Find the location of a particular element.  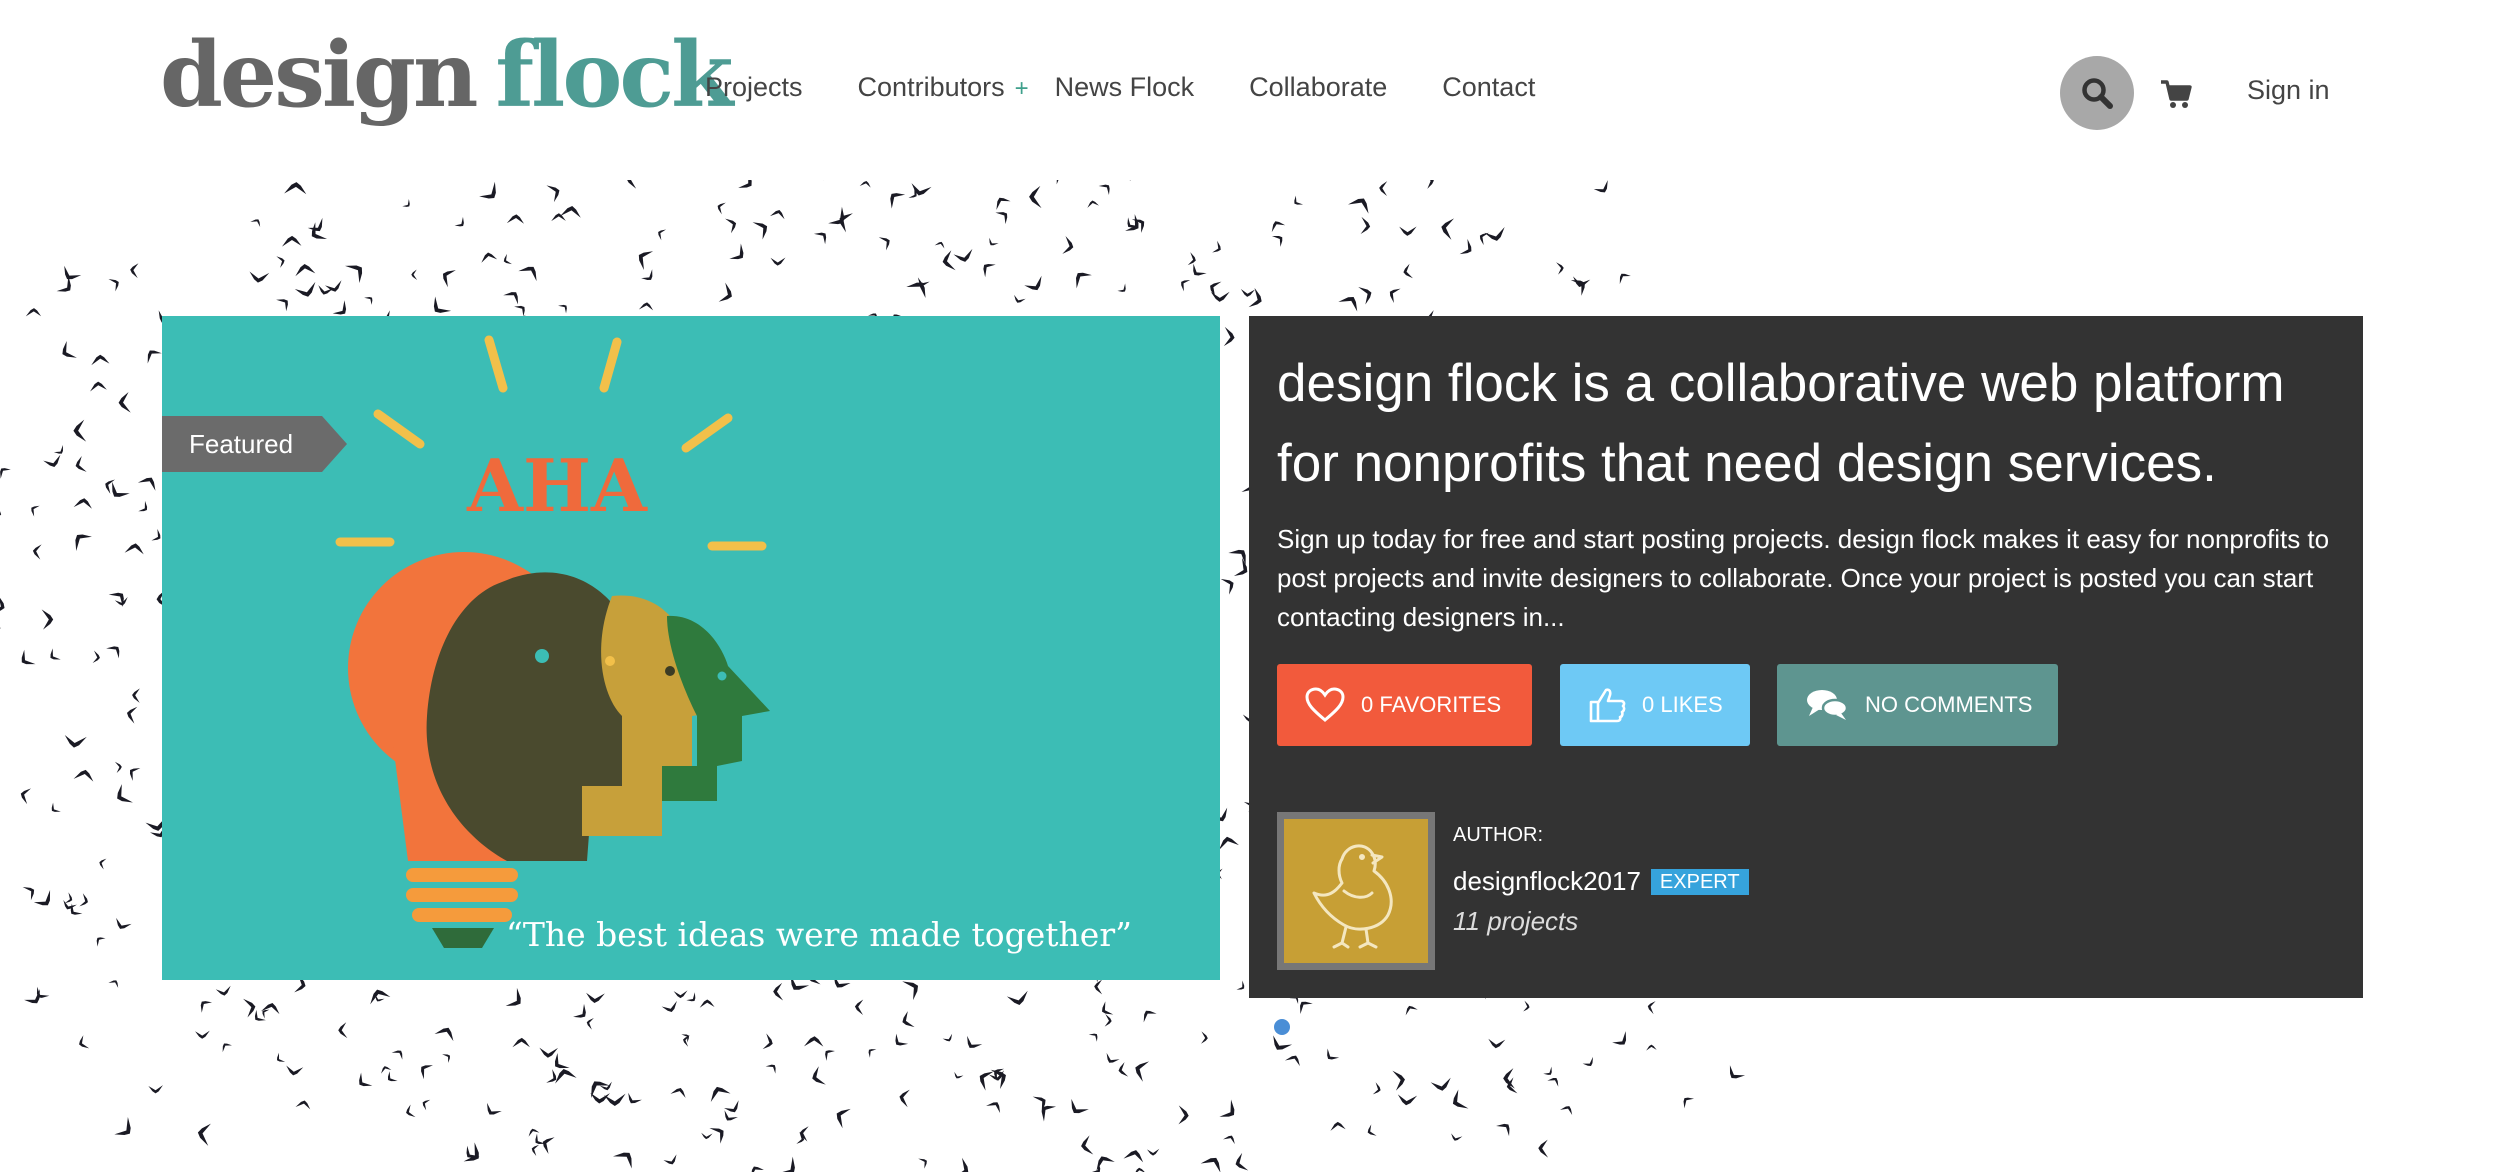

logo-word-flock: flock is located at coordinates (614, 75).